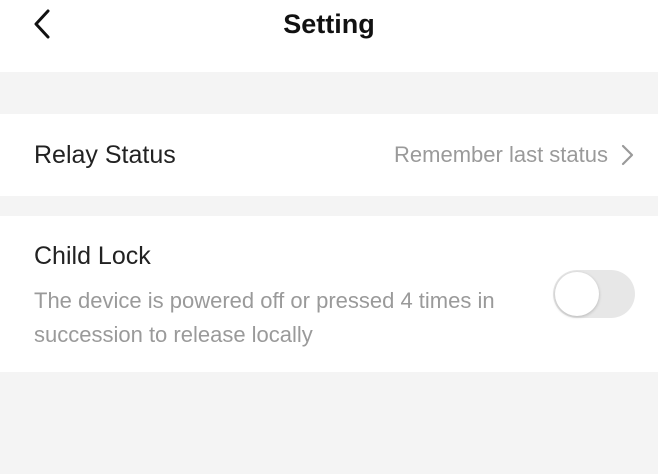  Describe the element at coordinates (92, 256) in the screenshot. I see `child-lock-label: Child Lock` at that location.